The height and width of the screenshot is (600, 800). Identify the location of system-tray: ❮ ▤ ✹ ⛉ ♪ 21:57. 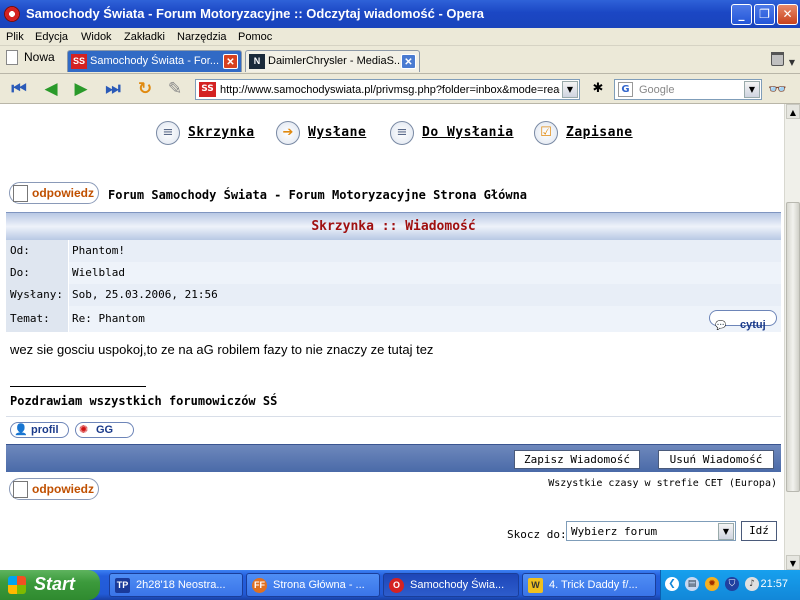
(730, 585).